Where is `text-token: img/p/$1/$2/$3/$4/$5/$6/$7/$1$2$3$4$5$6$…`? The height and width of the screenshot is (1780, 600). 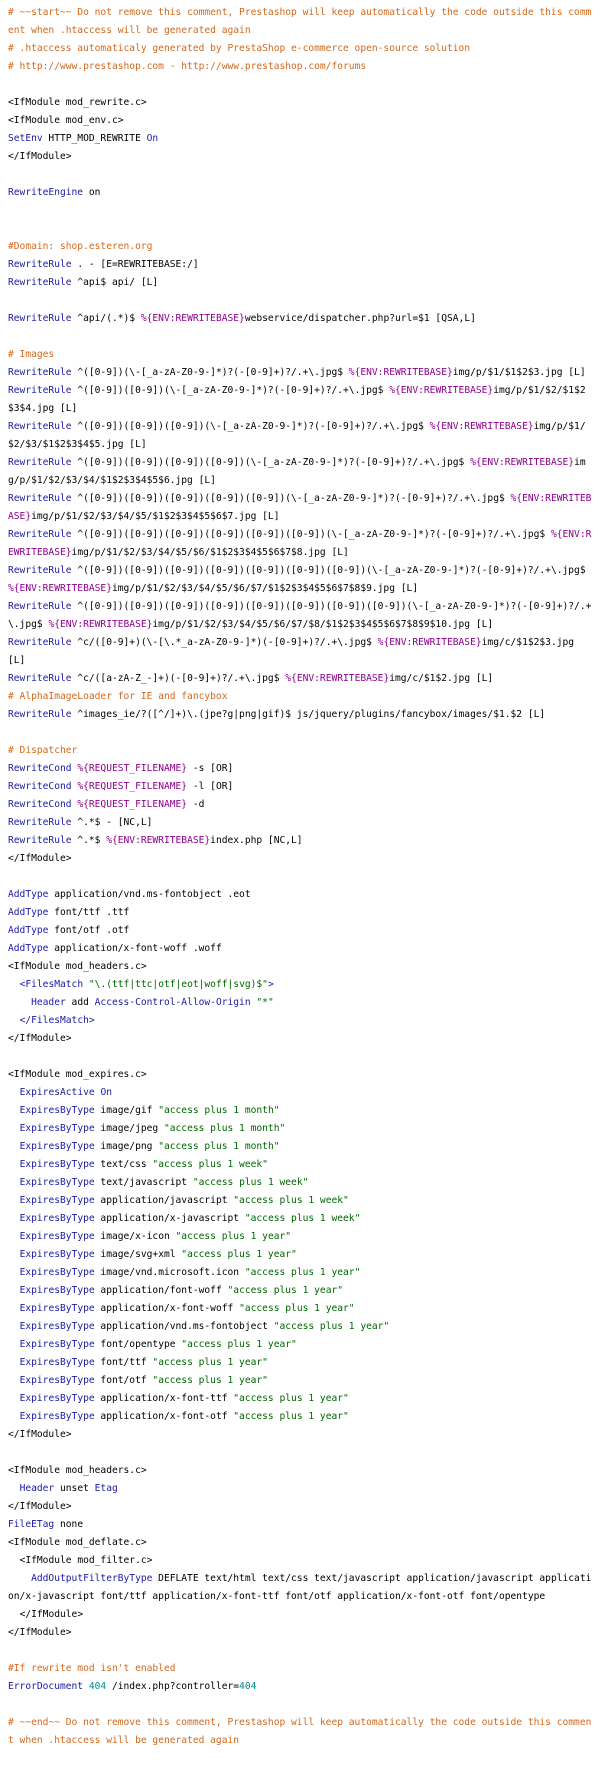 text-token: img/p/$1/$2/$3/$4/$5/$6/$7/$1$2$3$4$5$6$… is located at coordinates (265, 588).